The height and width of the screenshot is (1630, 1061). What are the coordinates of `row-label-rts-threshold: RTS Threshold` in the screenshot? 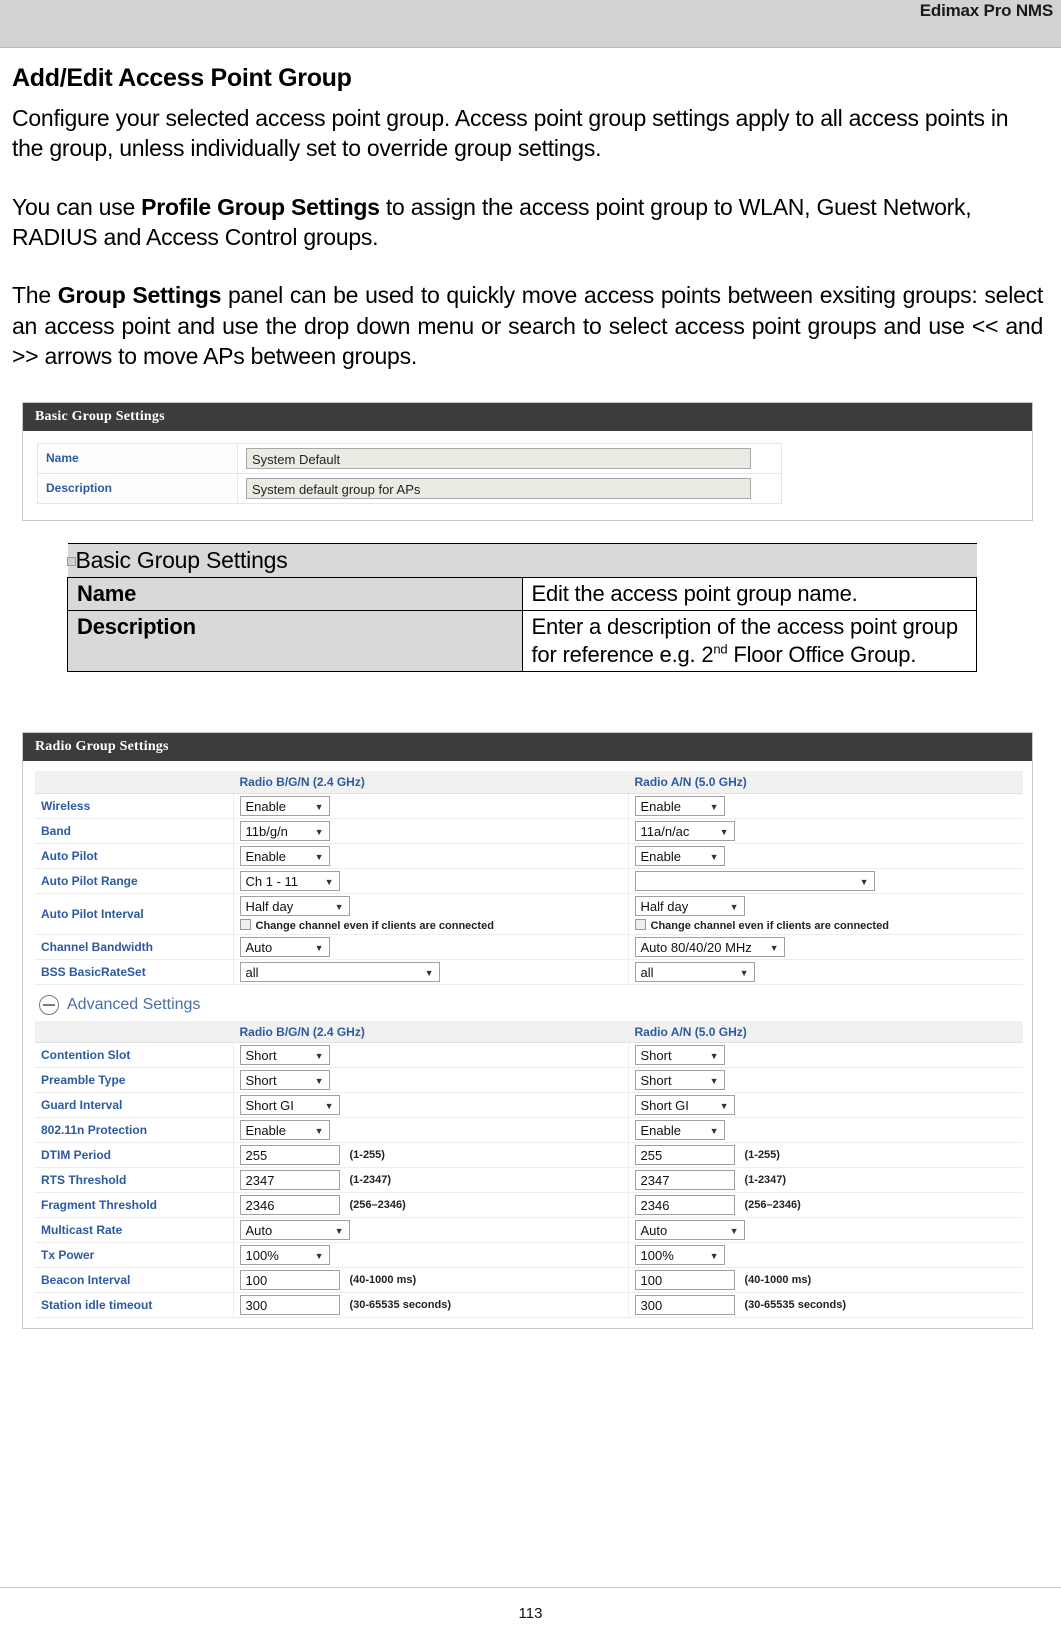 It's located at (134, 1180).